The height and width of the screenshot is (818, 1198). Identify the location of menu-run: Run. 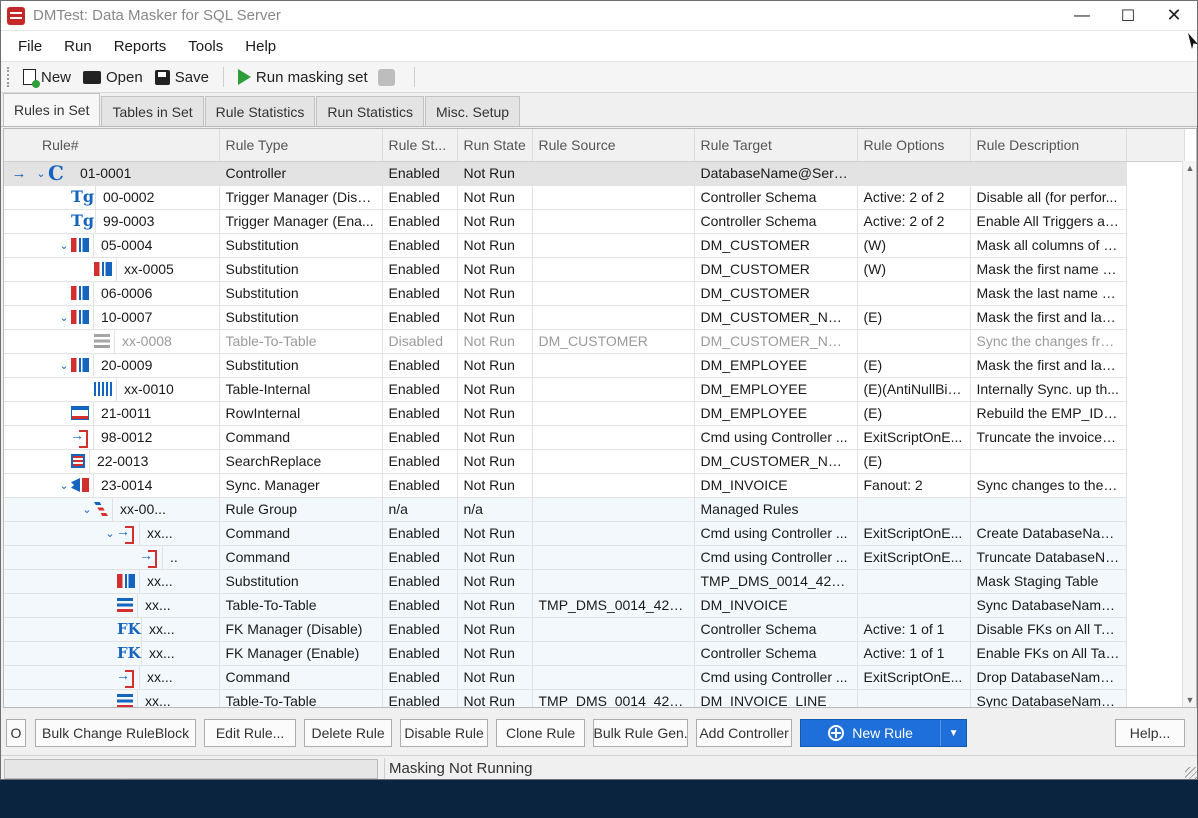
(78, 46).